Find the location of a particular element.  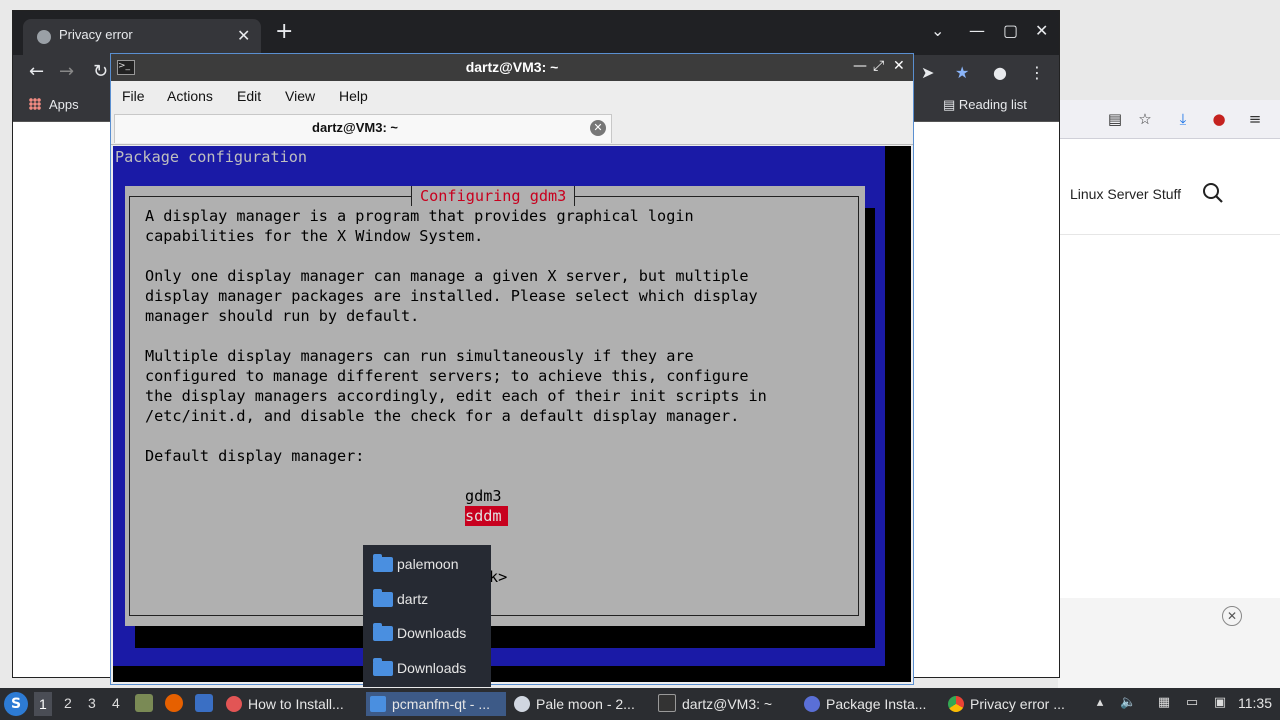

reading-list-label: Reading list is located at coordinates (992, 104).